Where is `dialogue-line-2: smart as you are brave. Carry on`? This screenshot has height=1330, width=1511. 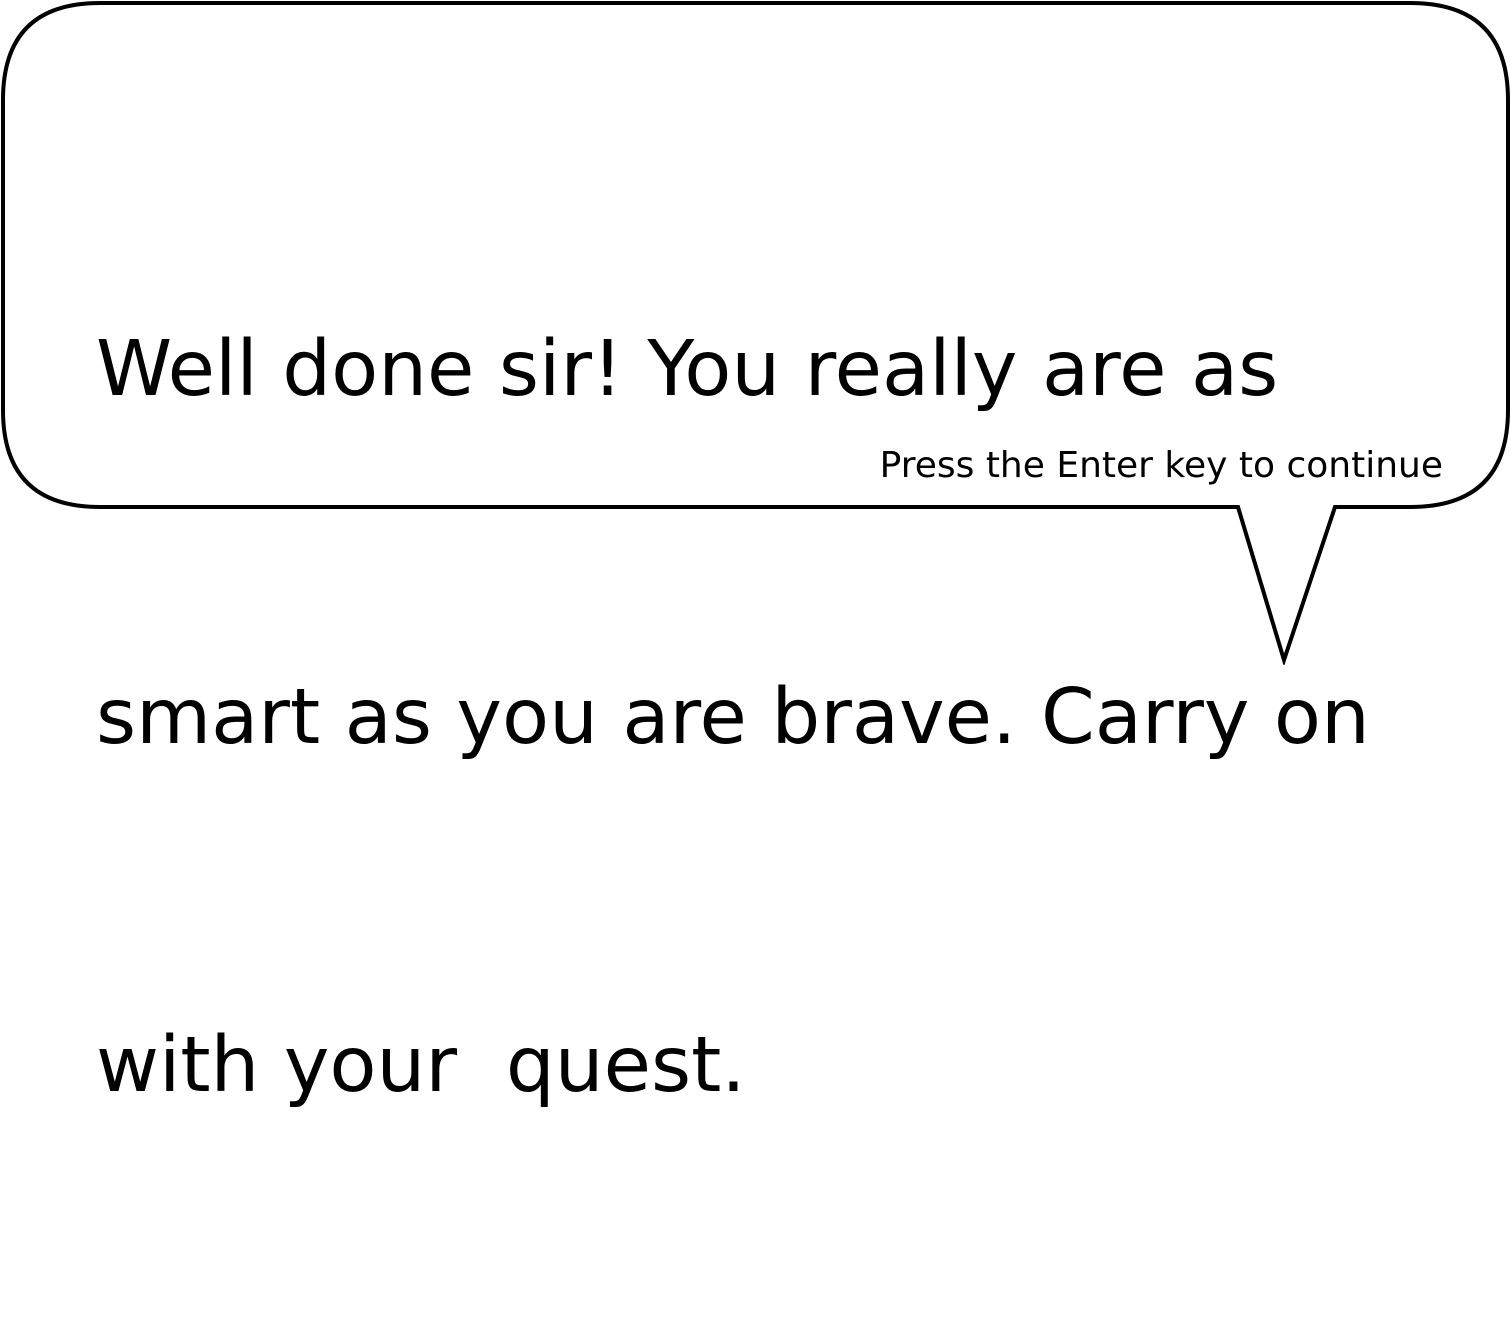 dialogue-line-2: smart as you are brave. Carry on is located at coordinates (733, 717).